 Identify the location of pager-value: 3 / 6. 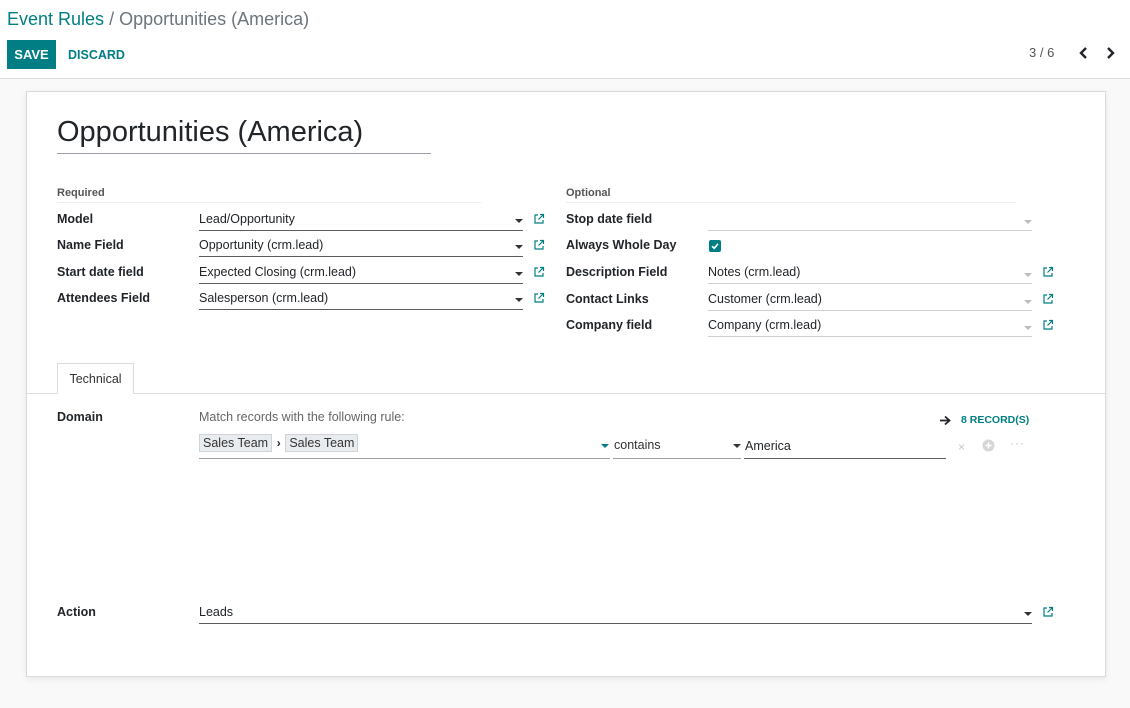
(1041, 52).